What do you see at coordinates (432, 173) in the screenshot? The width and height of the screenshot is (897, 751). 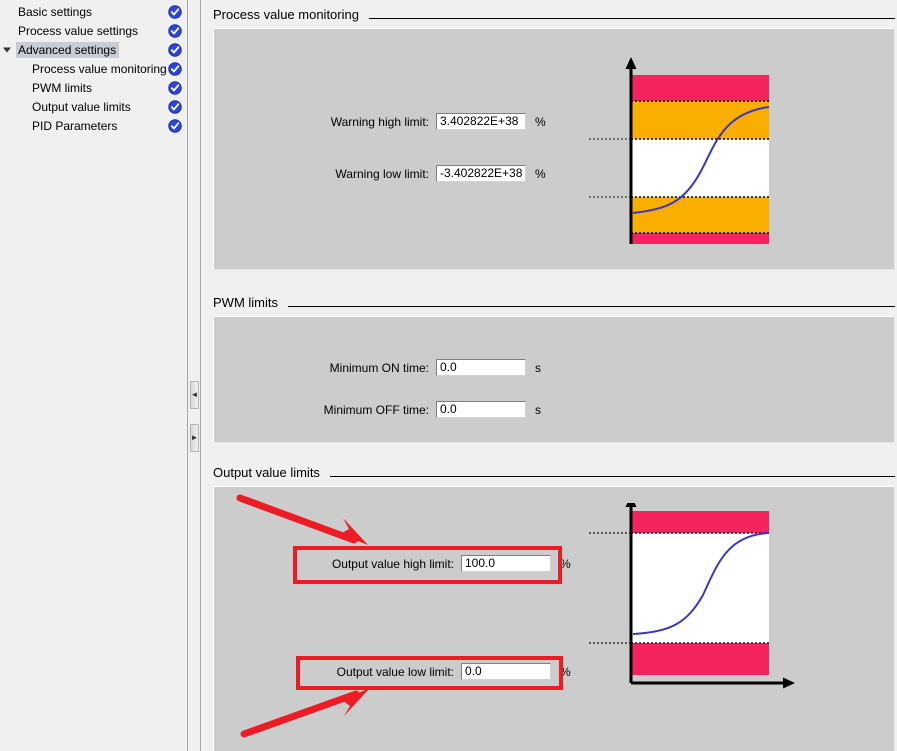 I see `field-warning-low-limit: Warning low limit: -3.402822E+38 %` at bounding box center [432, 173].